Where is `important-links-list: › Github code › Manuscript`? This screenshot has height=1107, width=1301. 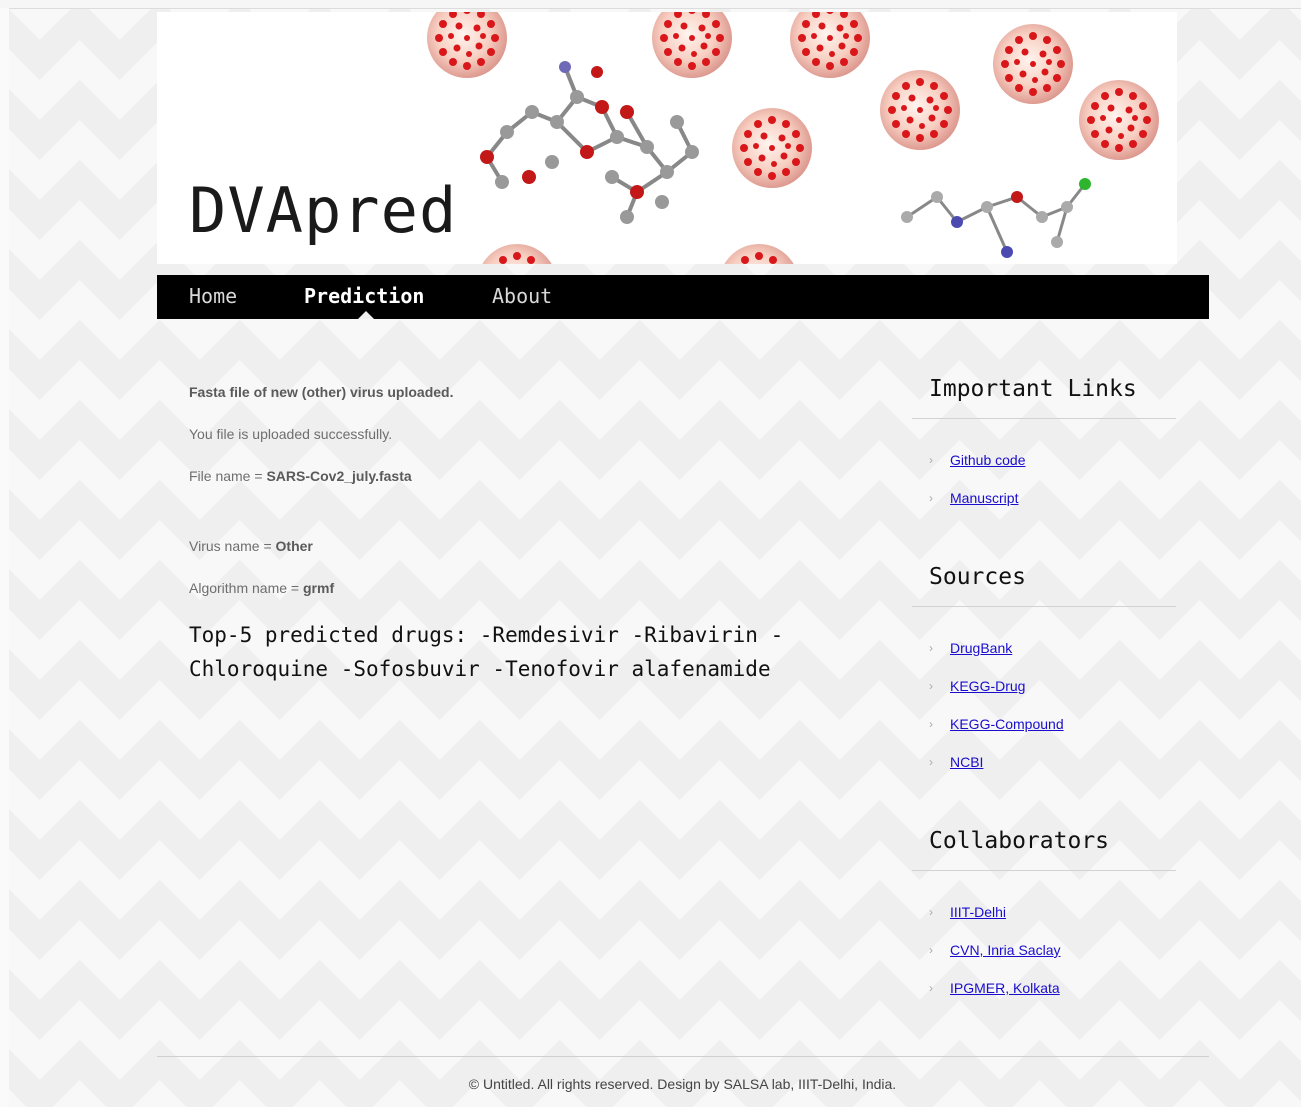 important-links-list: › Github code › Manuscript is located at coordinates (1044, 488).